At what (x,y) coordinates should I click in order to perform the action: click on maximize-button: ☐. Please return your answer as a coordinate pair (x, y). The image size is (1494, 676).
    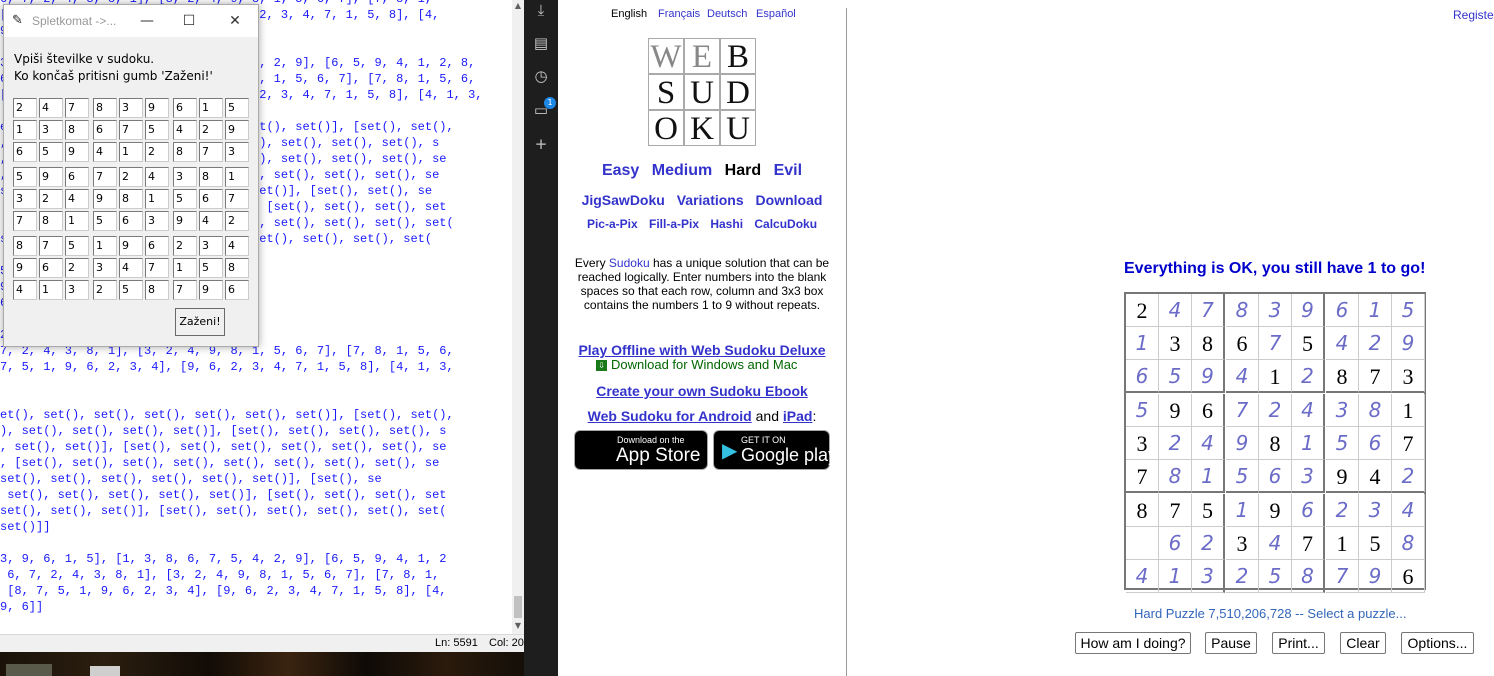
    Looking at the image, I should click on (189, 21).